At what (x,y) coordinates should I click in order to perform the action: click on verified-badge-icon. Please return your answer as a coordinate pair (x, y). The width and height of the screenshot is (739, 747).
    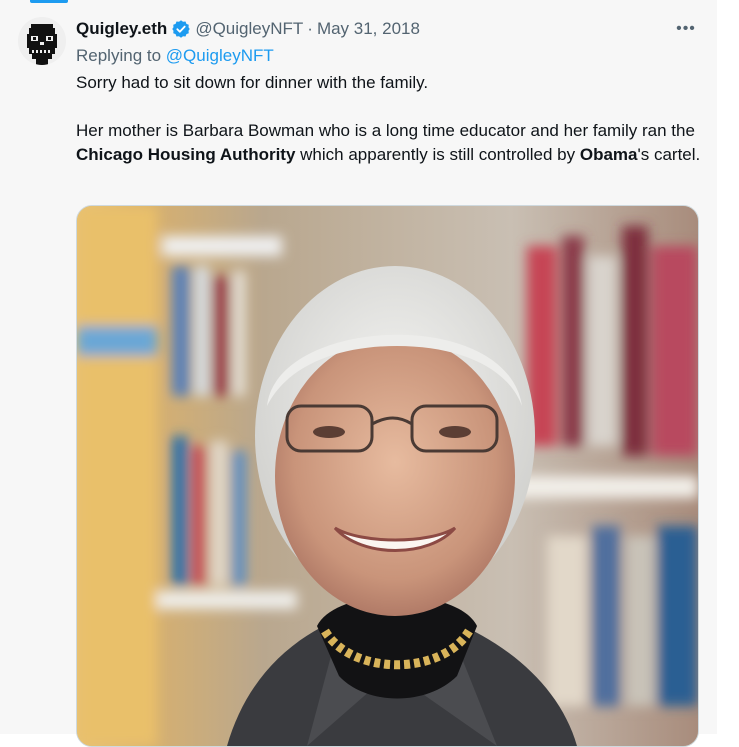
    Looking at the image, I should click on (181, 29).